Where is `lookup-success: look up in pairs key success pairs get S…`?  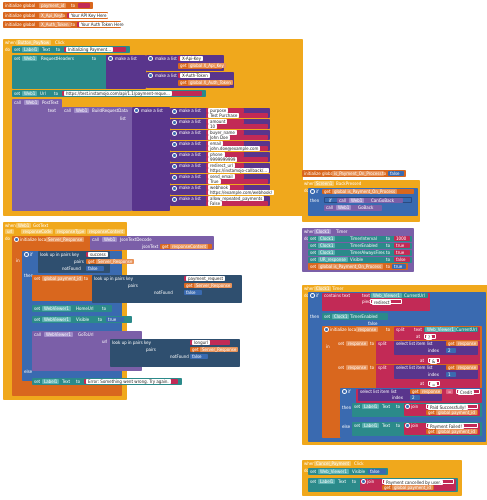
lookup-success: look up in pairs key success pairs get S… is located at coordinates (86, 262).